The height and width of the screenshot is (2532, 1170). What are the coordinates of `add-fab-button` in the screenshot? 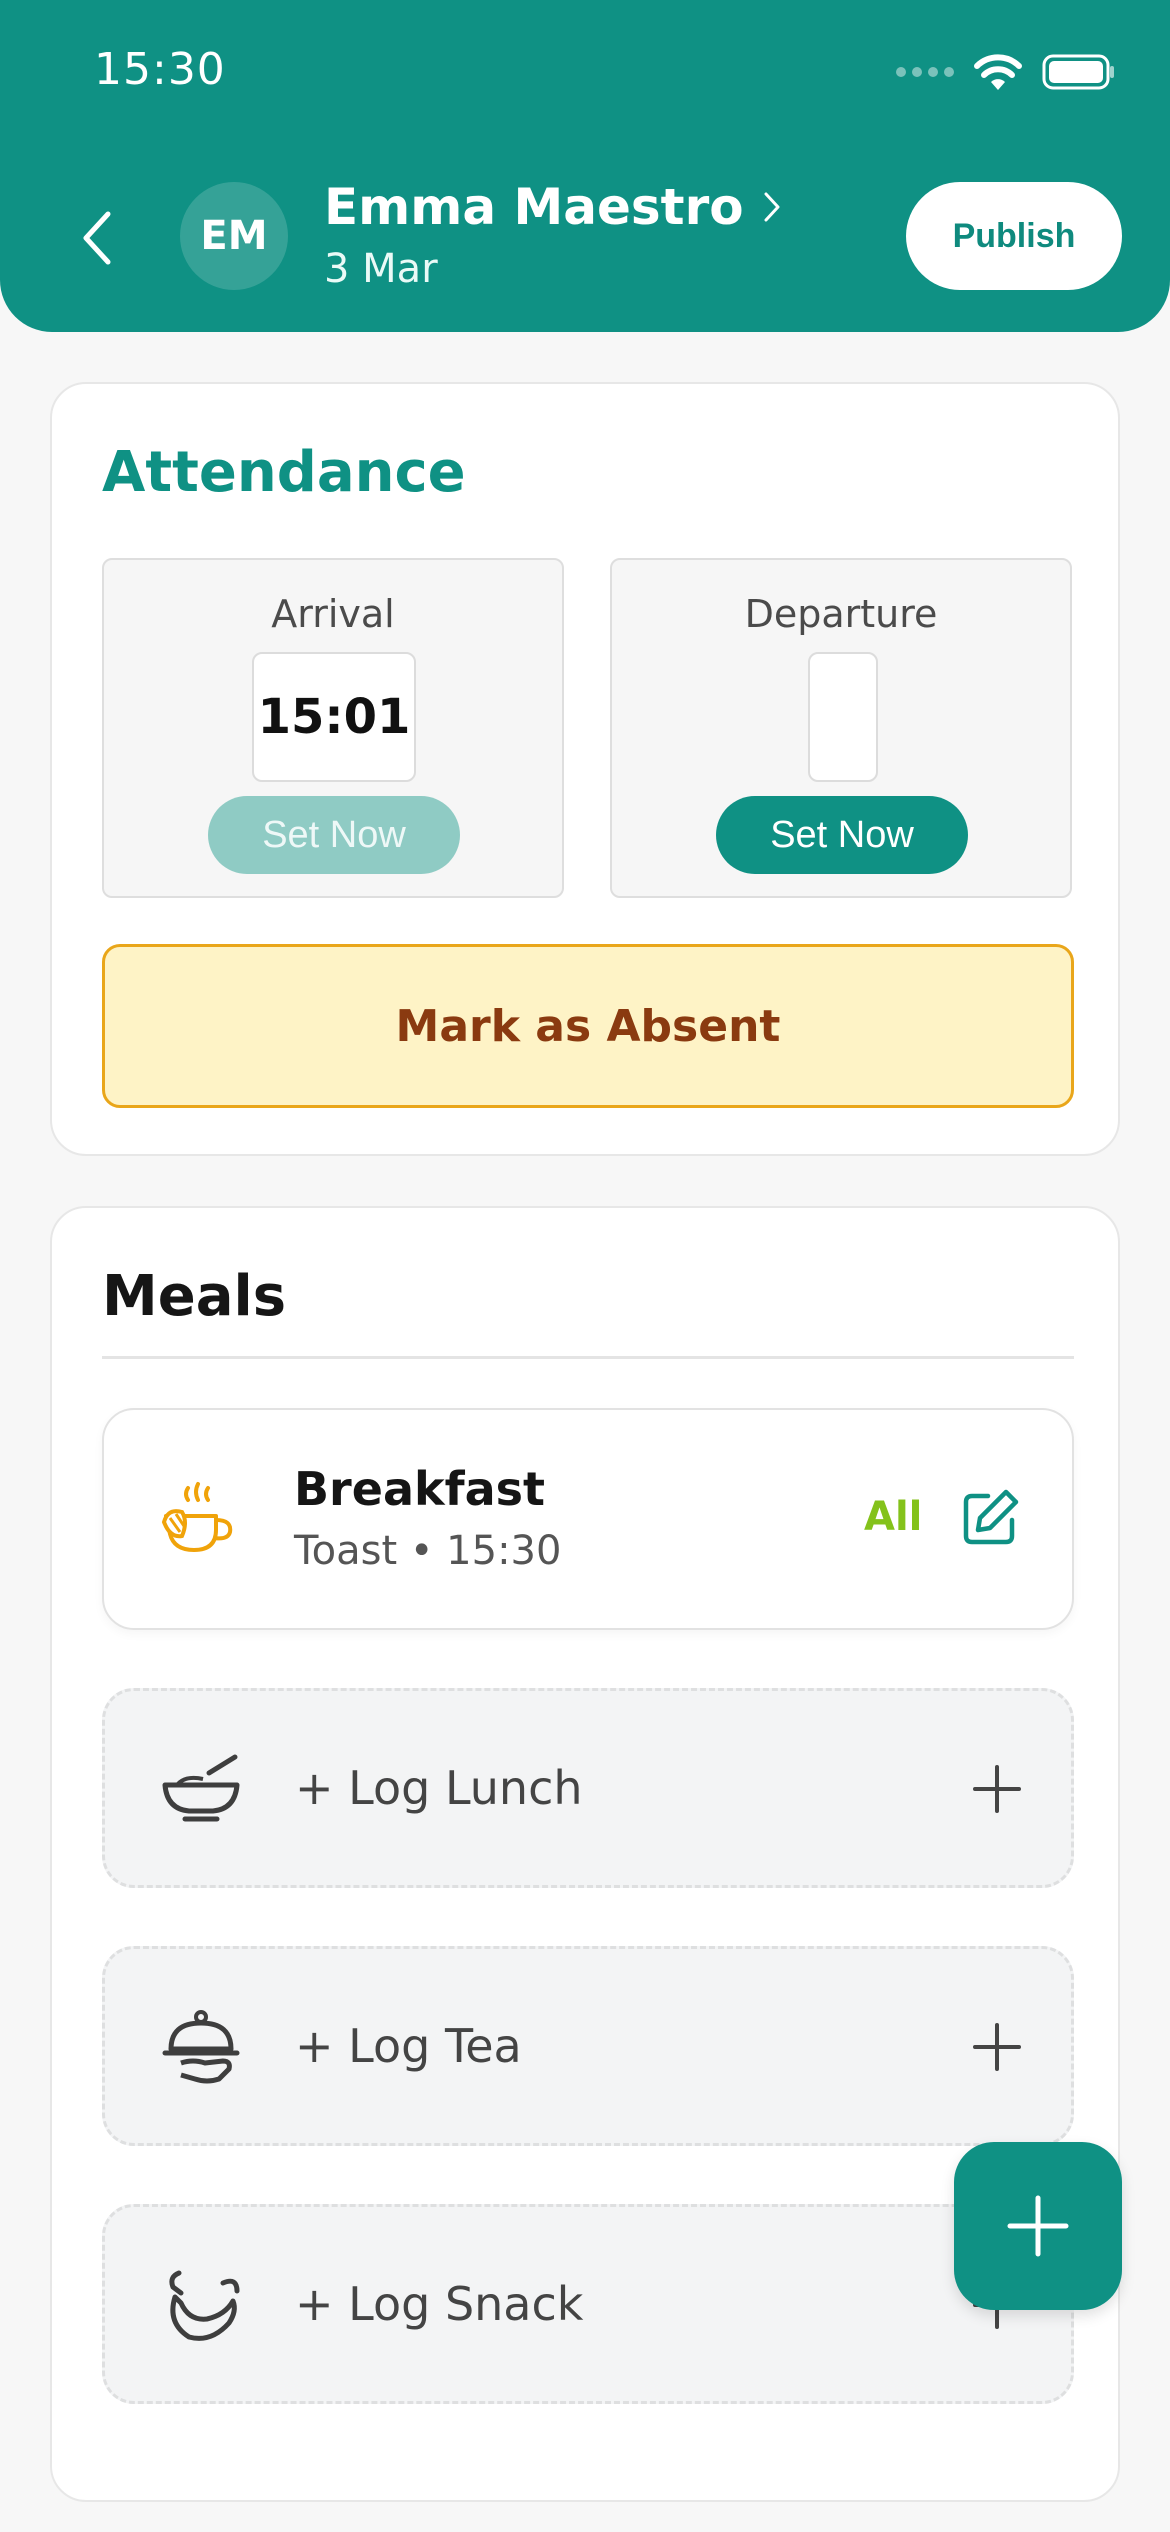 It's located at (1038, 2226).